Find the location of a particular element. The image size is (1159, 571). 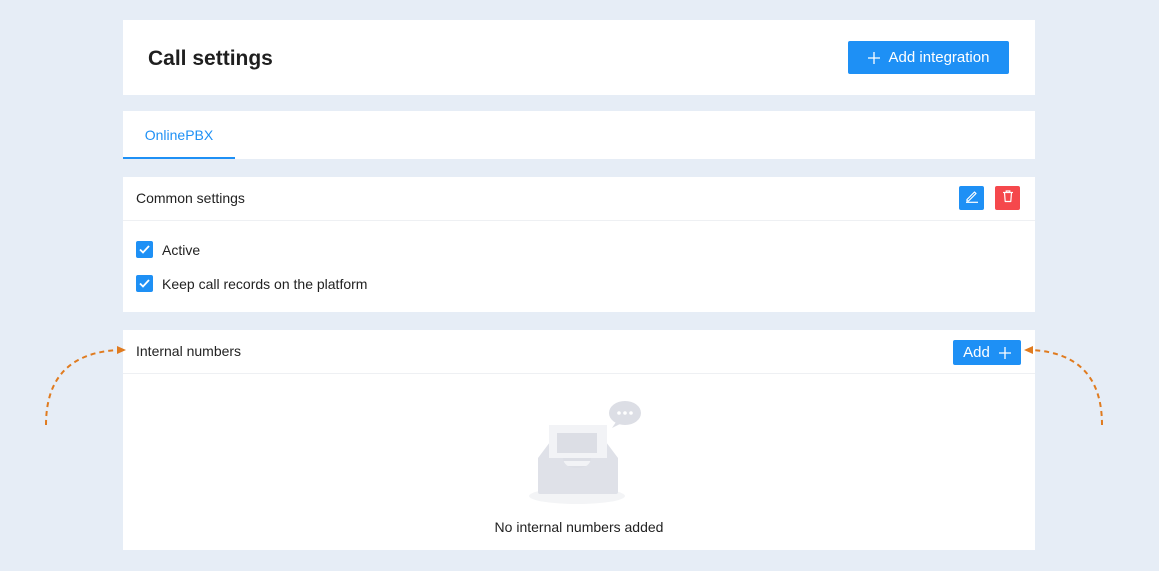

page-header: Call settings Add integration is located at coordinates (579, 57).